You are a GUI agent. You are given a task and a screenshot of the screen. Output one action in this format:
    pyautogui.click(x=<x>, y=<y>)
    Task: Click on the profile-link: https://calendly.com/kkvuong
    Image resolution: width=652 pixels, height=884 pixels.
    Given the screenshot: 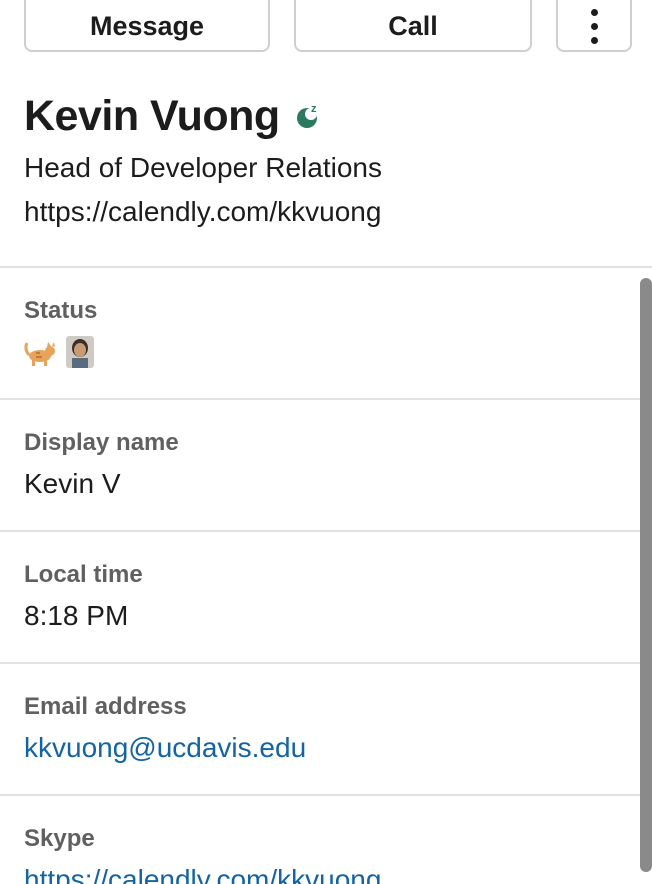 What is the action you would take?
    pyautogui.click(x=202, y=212)
    